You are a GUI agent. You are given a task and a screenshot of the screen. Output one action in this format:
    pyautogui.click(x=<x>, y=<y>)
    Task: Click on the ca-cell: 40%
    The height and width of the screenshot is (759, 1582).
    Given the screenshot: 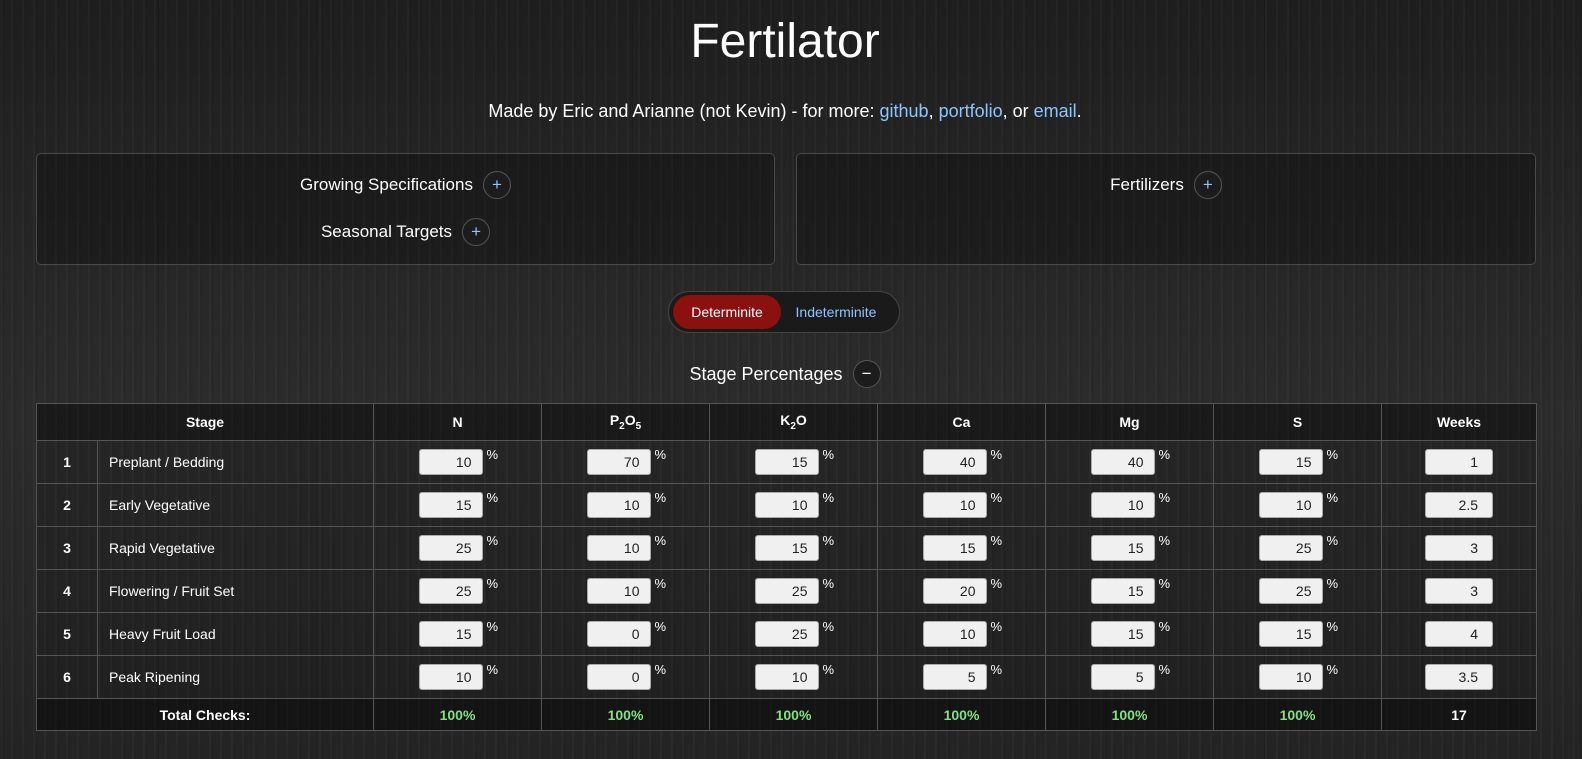 What is the action you would take?
    pyautogui.click(x=961, y=462)
    